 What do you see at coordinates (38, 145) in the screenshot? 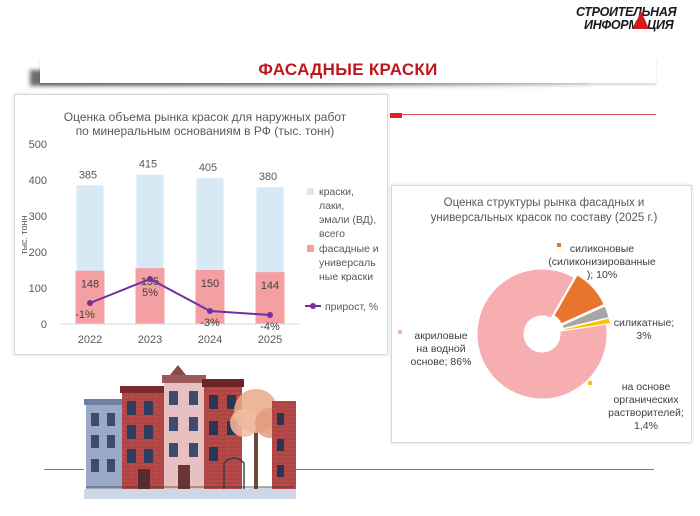
I see `y-tick-label: 500` at bounding box center [38, 145].